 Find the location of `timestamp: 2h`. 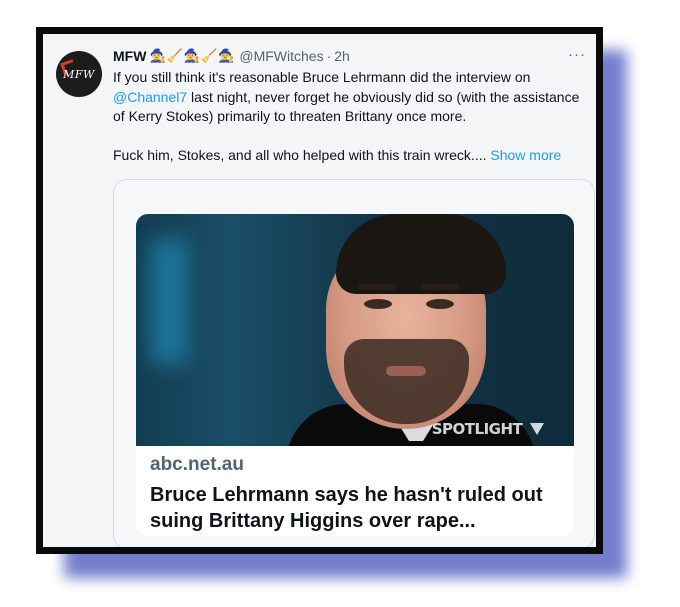

timestamp: 2h is located at coordinates (342, 56).